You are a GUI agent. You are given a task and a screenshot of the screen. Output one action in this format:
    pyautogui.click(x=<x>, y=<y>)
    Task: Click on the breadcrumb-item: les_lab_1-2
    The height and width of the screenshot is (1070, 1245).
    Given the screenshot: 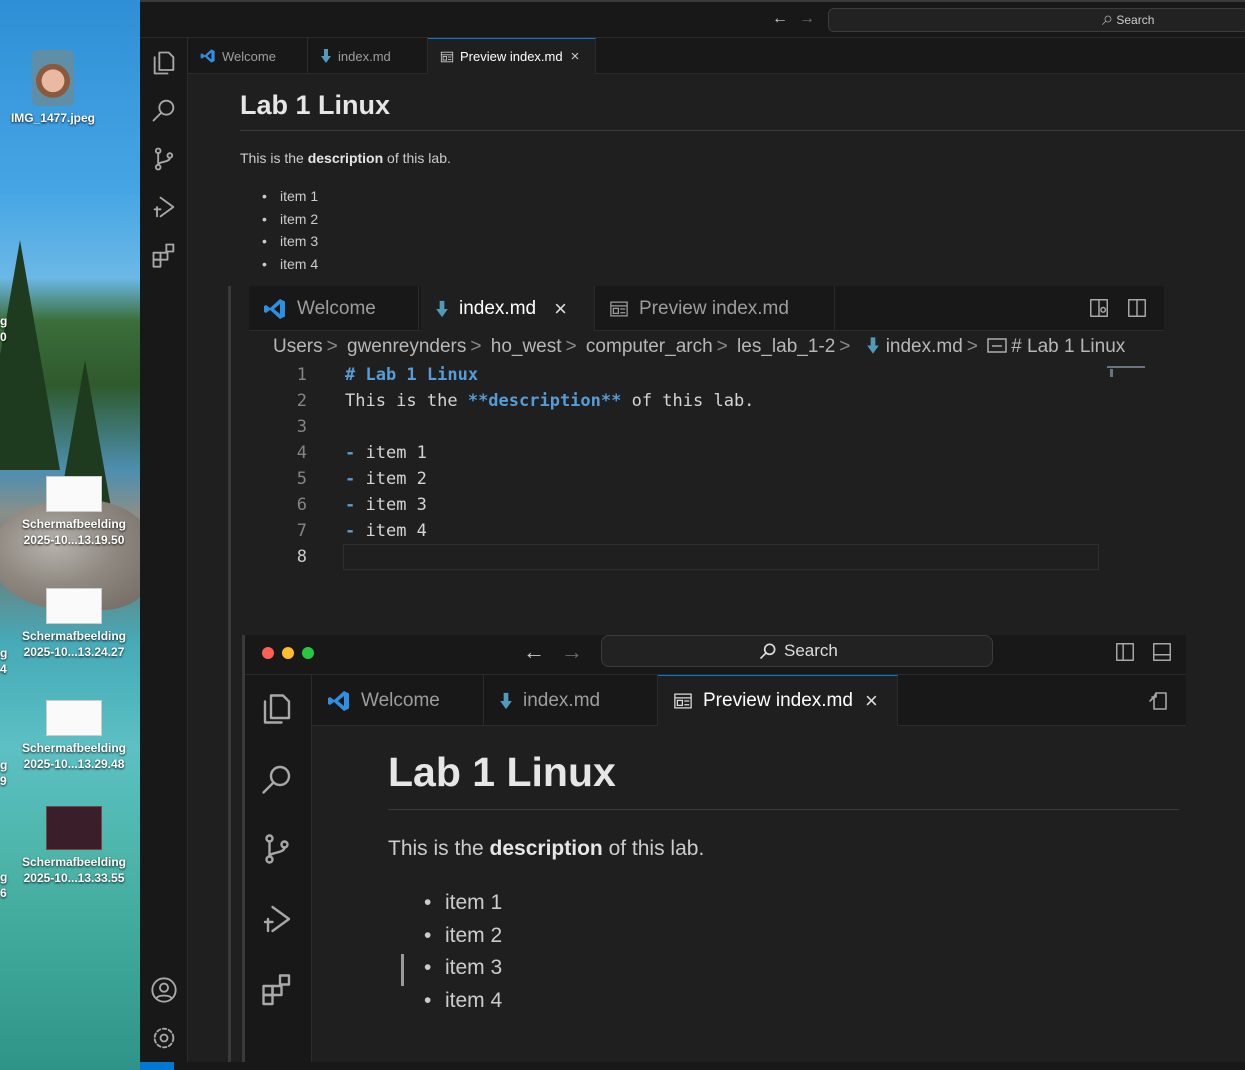 What is the action you would take?
    pyautogui.click(x=786, y=346)
    